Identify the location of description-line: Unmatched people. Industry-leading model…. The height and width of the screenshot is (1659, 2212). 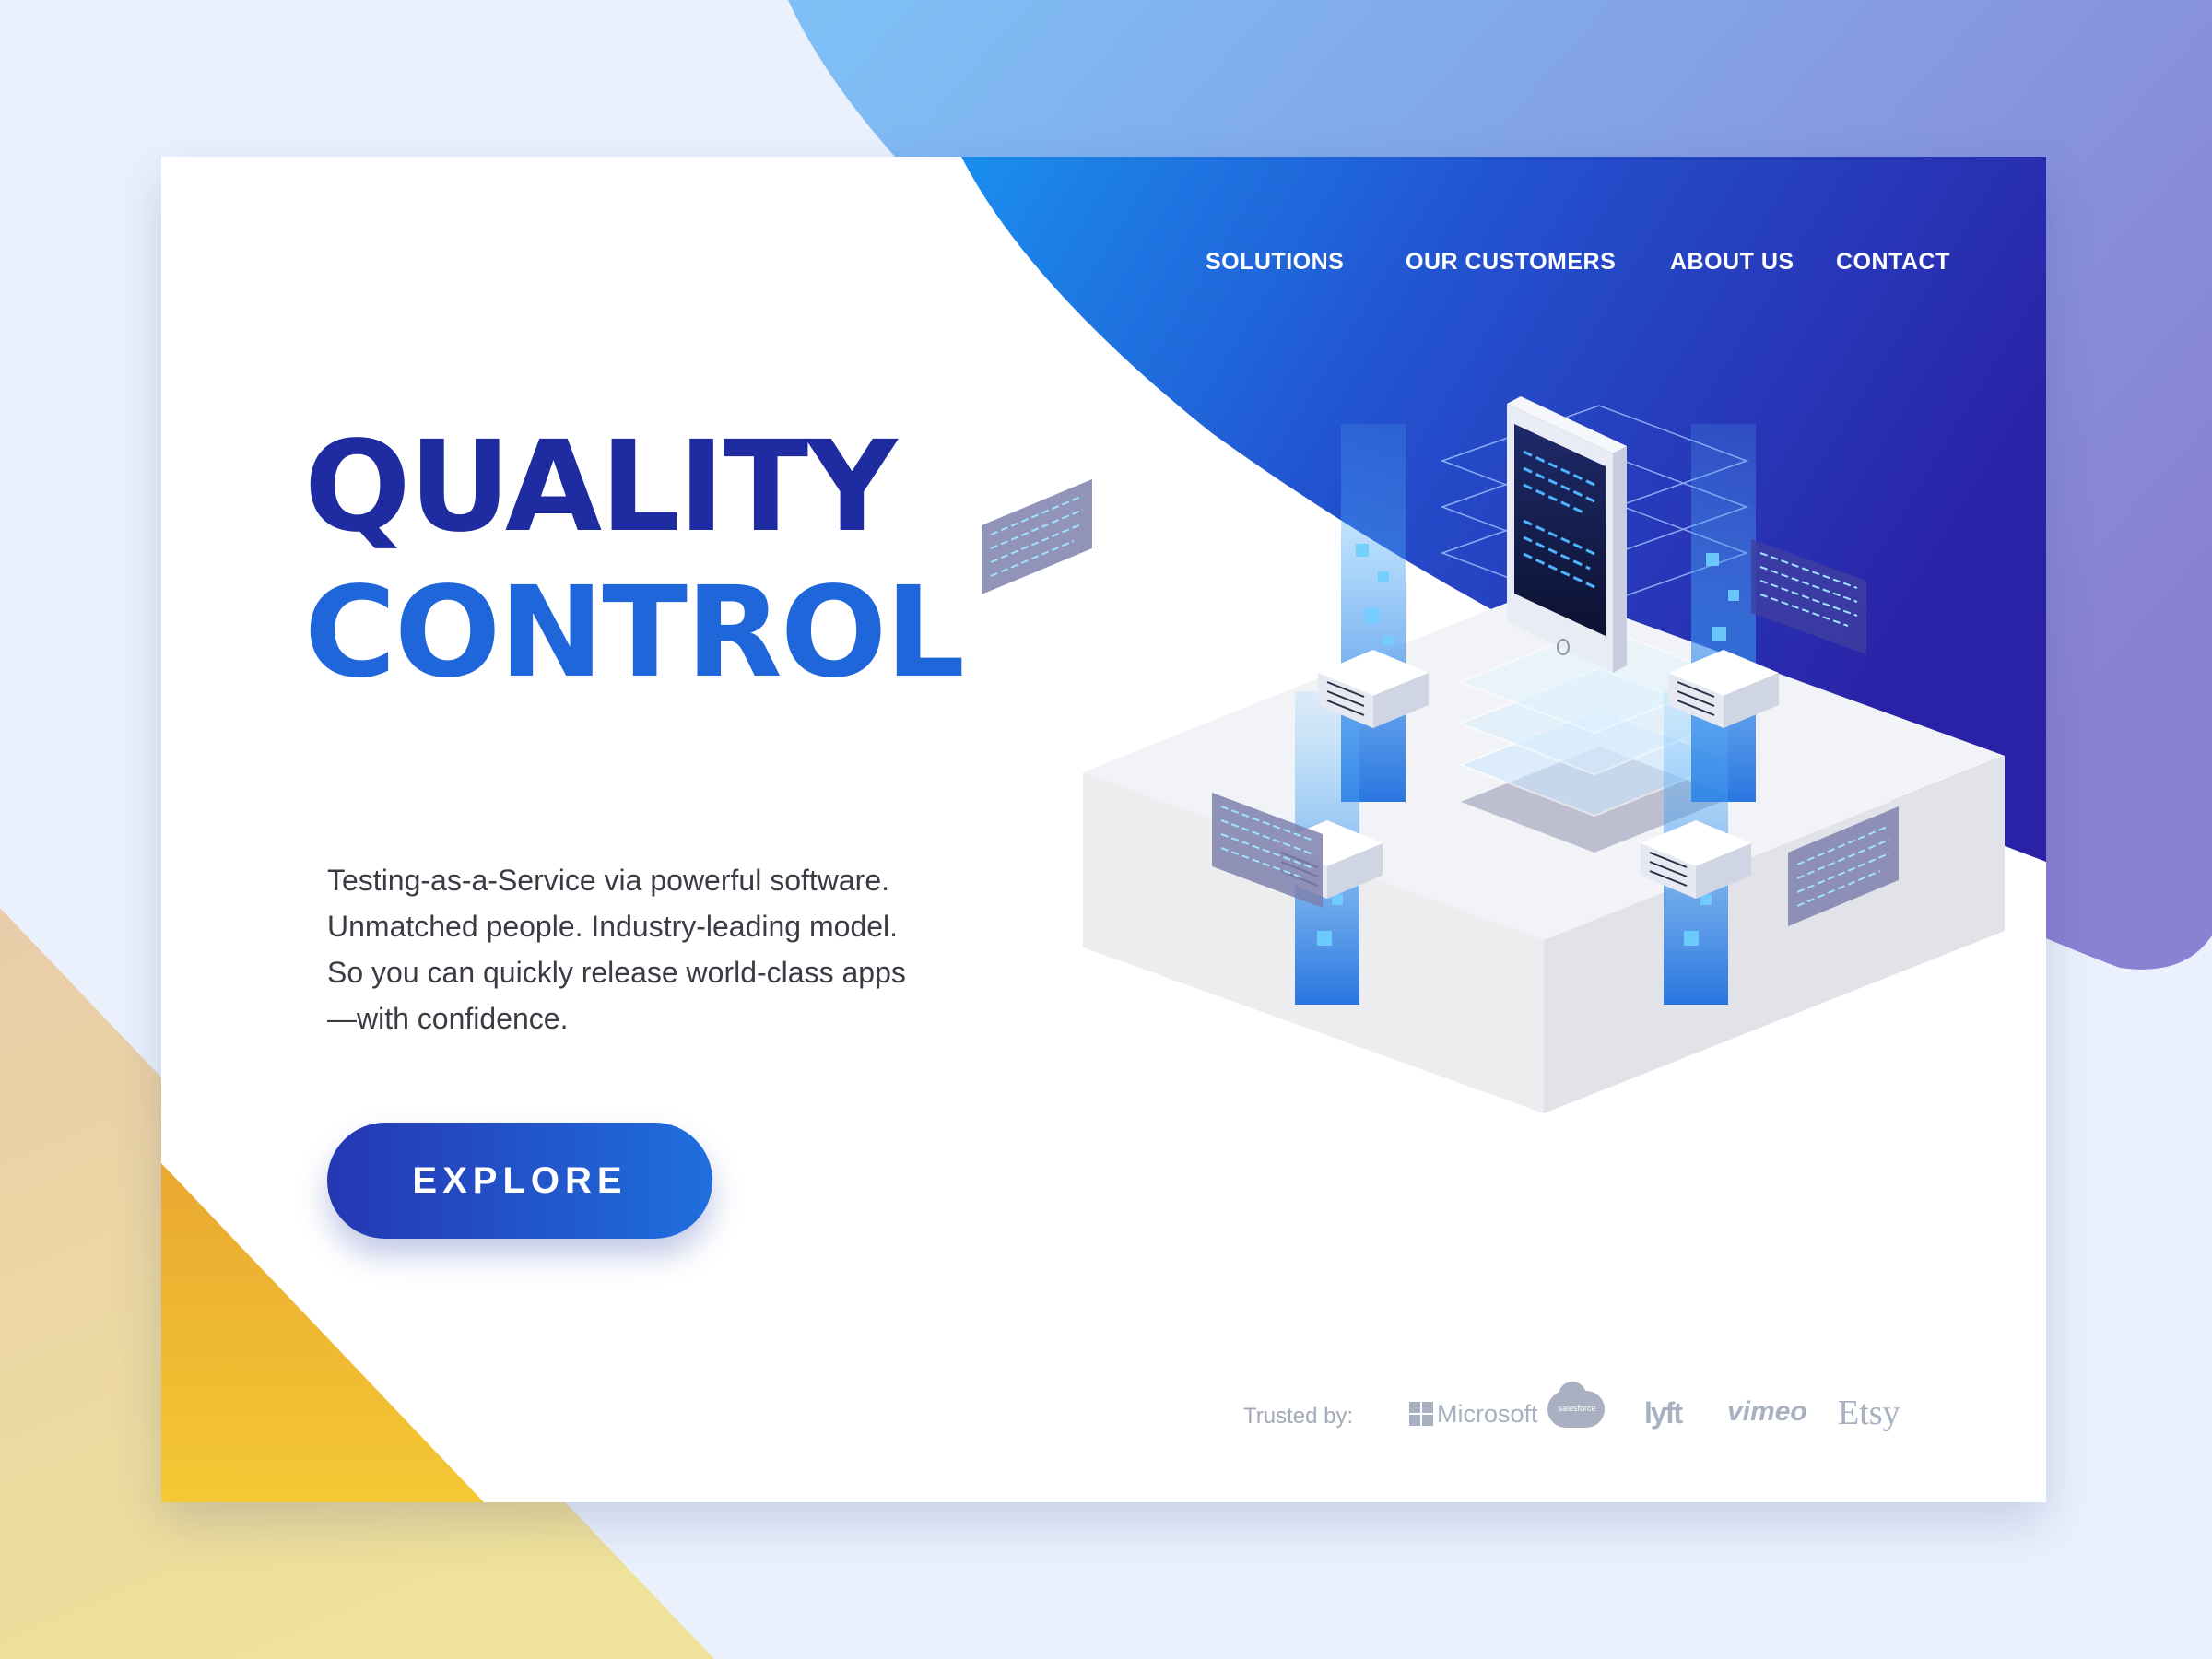
(613, 926).